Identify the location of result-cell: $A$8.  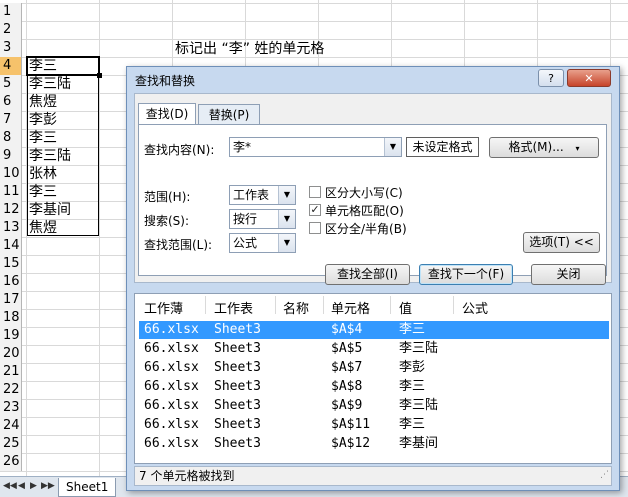
(347, 386).